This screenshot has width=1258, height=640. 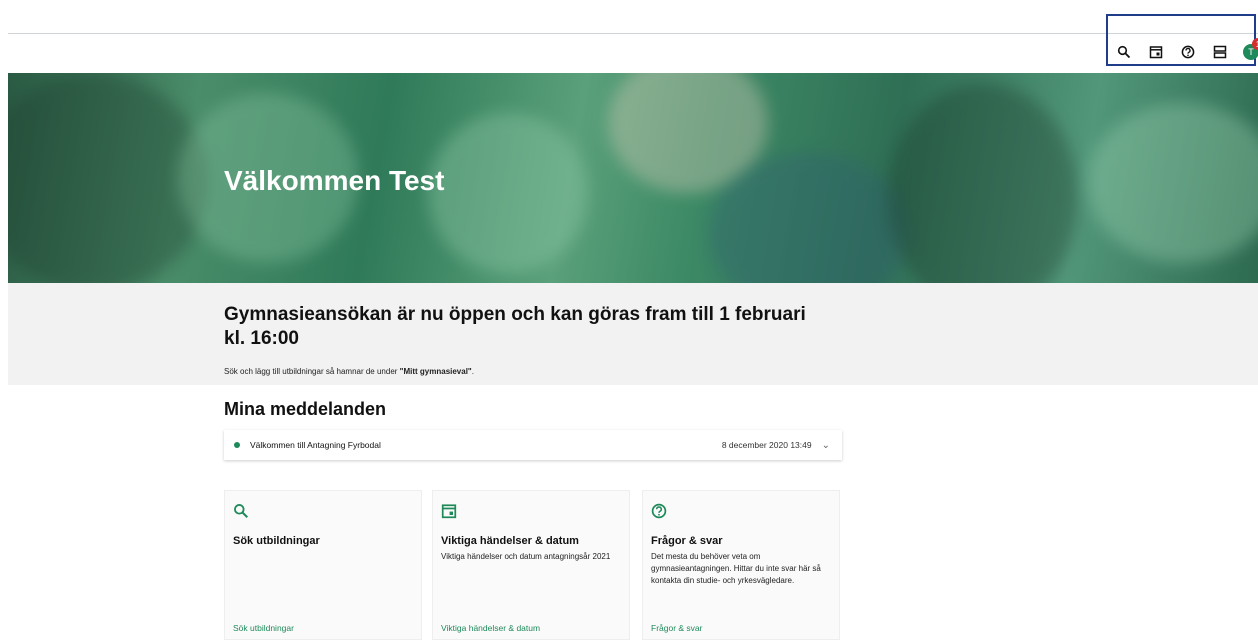 I want to click on top-header, so click(x=633, y=53).